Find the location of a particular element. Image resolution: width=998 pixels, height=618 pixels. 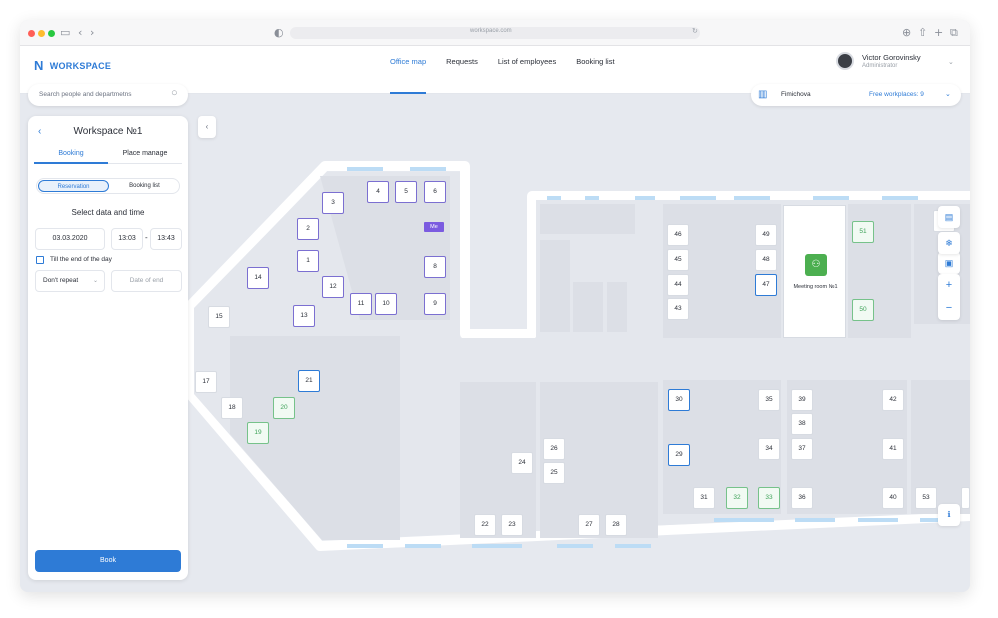

seat-21: 21 is located at coordinates (309, 381).